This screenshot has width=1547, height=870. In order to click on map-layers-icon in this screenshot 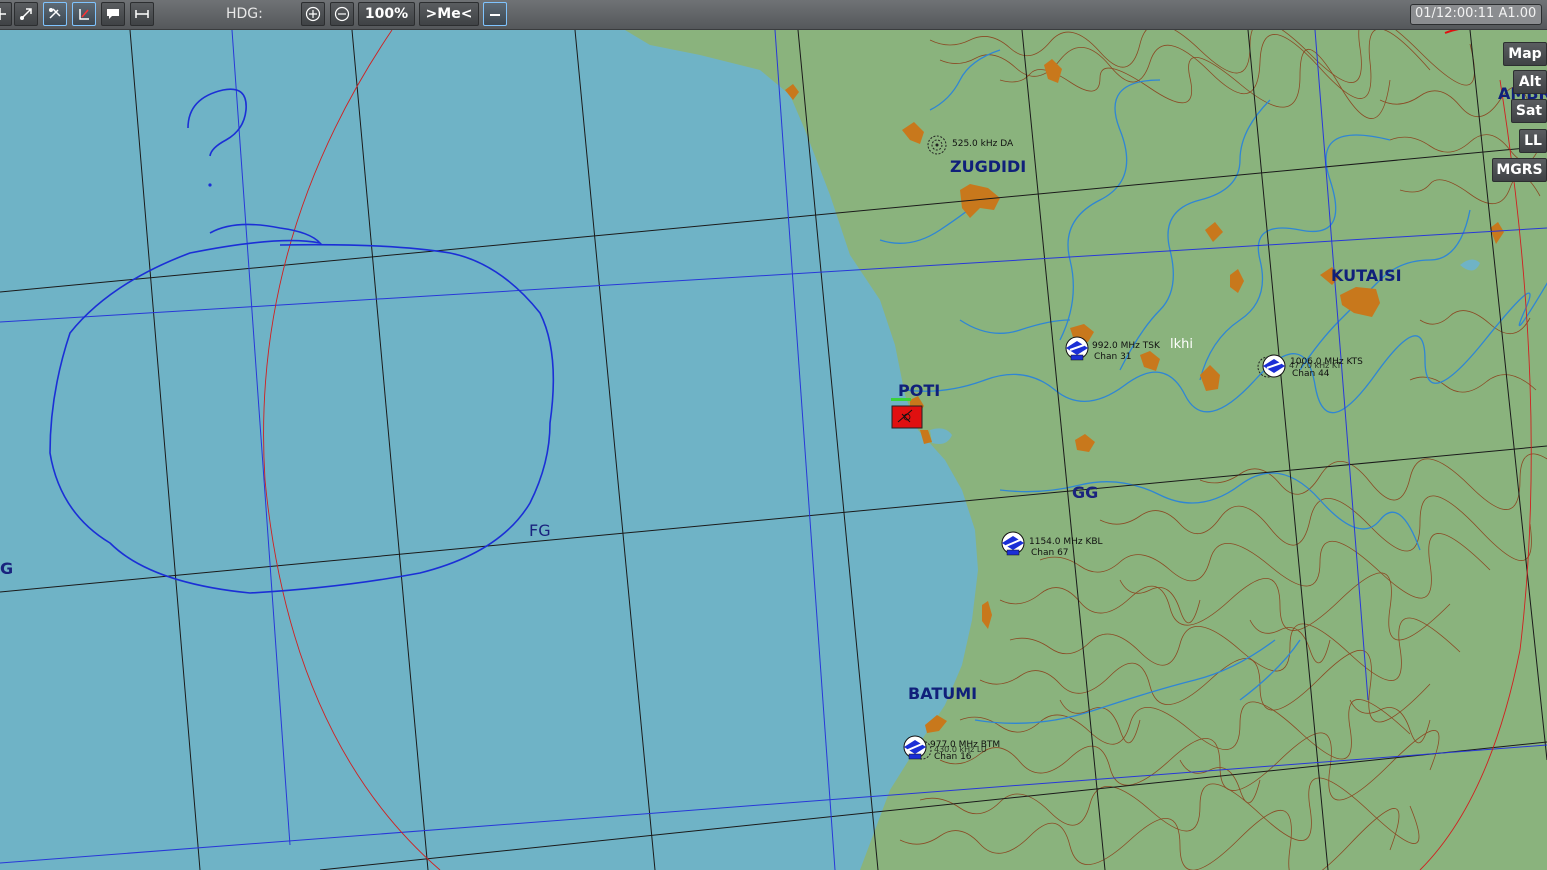, I will do `click(55, 14)`.